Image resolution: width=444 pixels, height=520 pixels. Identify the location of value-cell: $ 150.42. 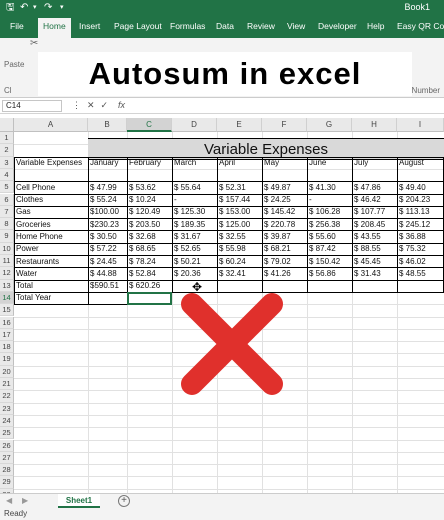
(329, 262).